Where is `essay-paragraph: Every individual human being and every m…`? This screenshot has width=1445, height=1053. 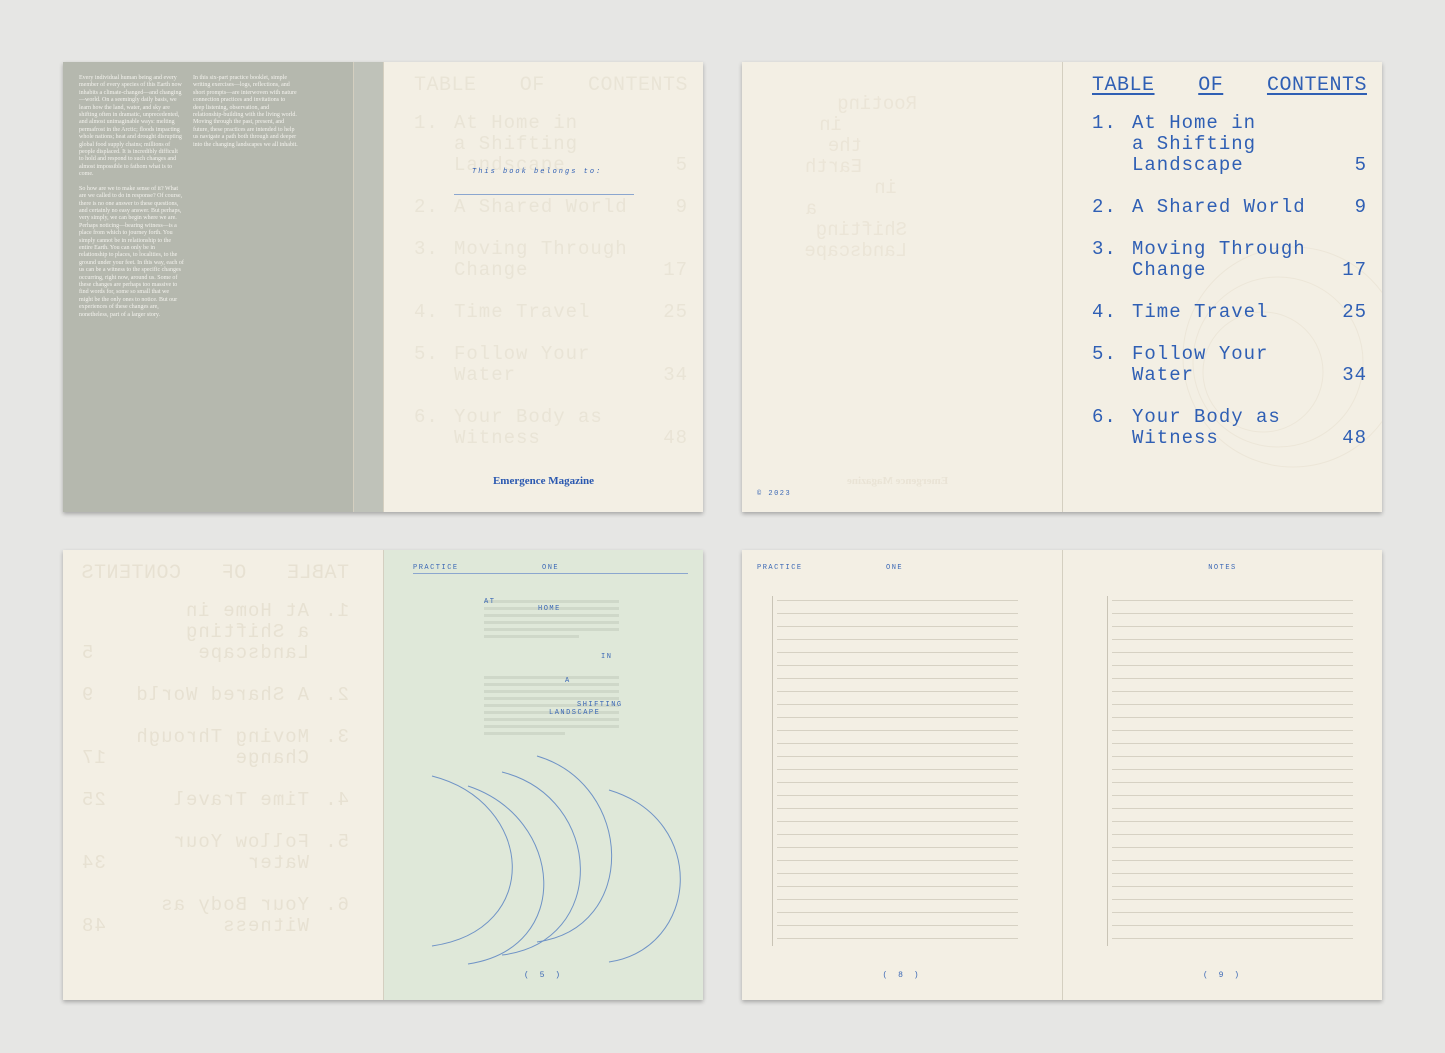 essay-paragraph: Every individual human being and every m… is located at coordinates (130, 126).